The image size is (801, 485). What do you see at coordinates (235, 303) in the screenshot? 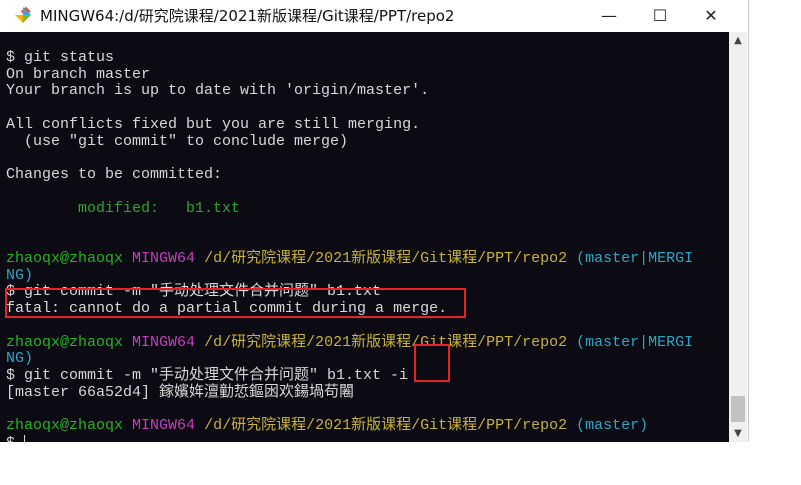
I see `error-highlight-box` at bounding box center [235, 303].